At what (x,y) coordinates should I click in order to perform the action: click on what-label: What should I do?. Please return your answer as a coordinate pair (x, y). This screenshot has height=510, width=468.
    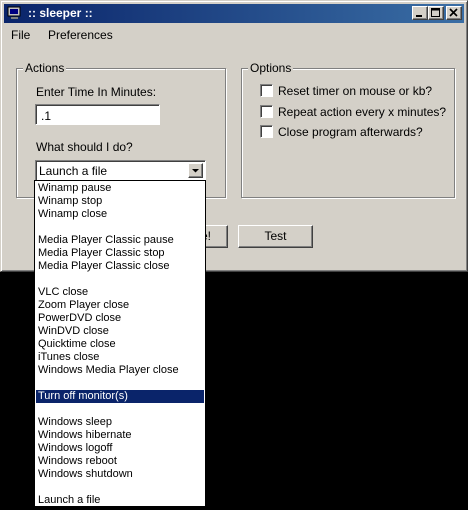
    Looking at the image, I should click on (84, 147).